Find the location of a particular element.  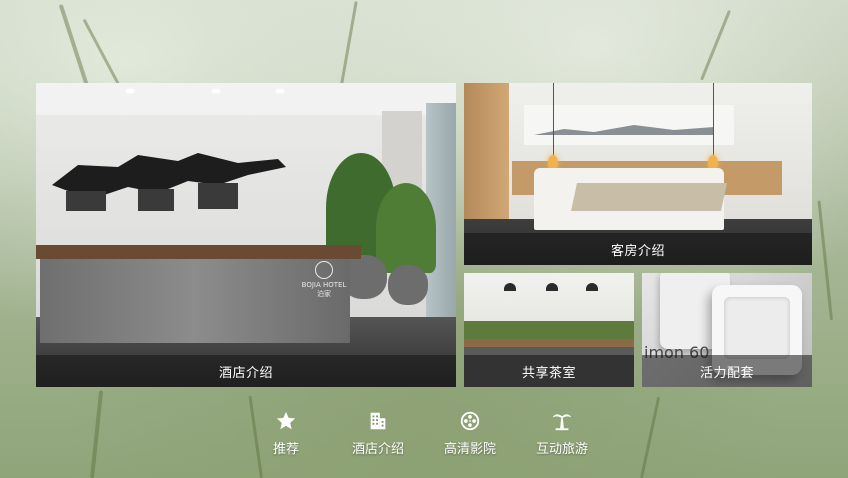

tile-tea-room: 共享茶室 is located at coordinates (549, 330).